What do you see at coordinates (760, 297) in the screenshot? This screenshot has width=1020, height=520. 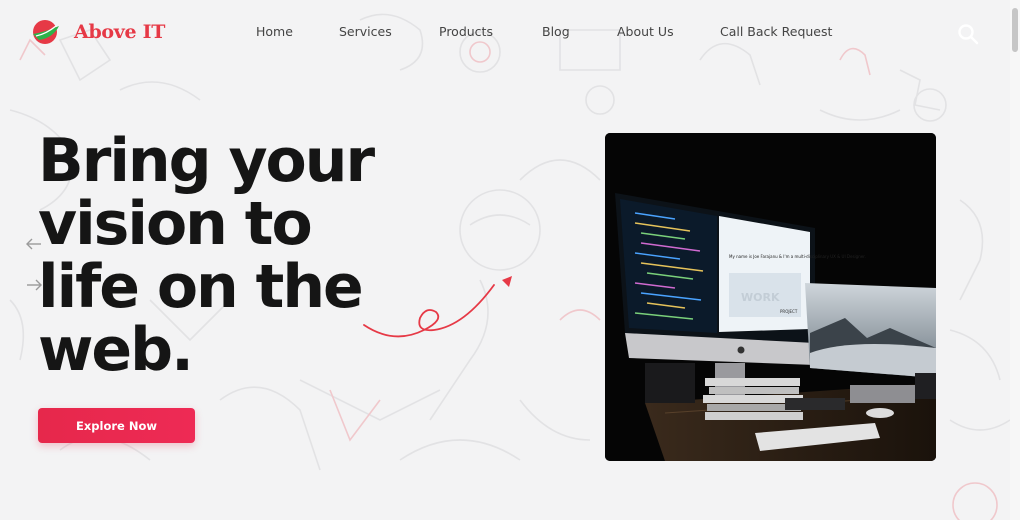 I see `monitor-work-text: WORK` at bounding box center [760, 297].